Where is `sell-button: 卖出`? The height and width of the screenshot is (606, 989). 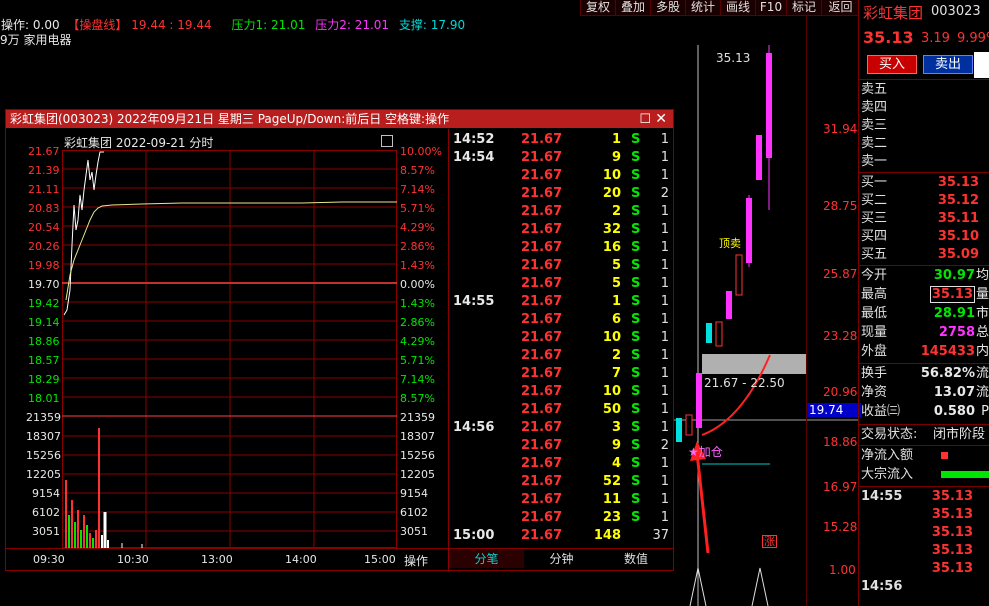 sell-button: 卖出 is located at coordinates (948, 64).